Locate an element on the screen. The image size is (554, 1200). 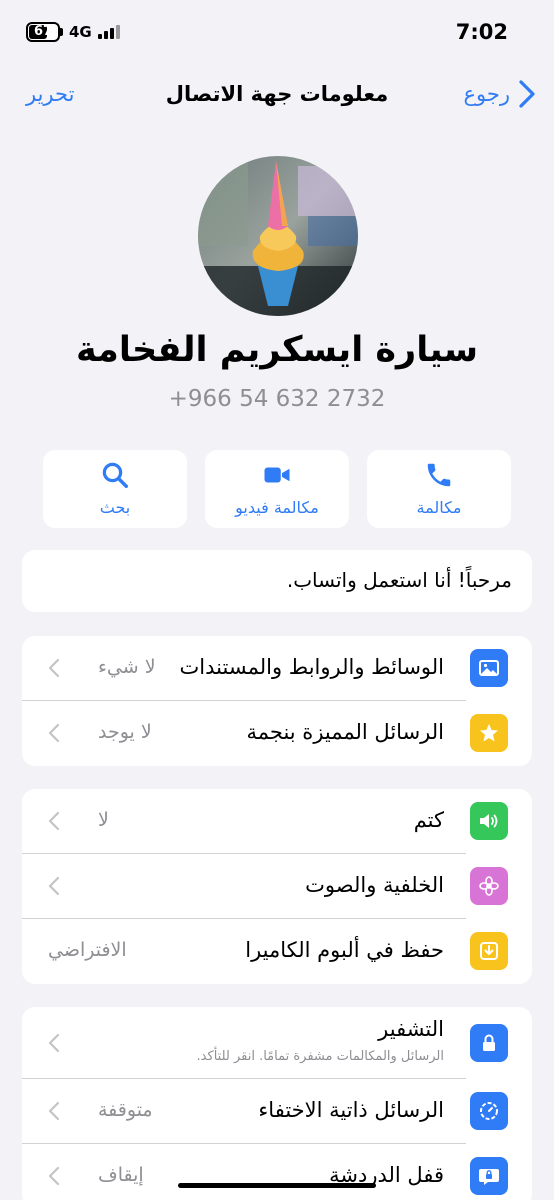
battery-level: 67 is located at coordinates (43, 31).